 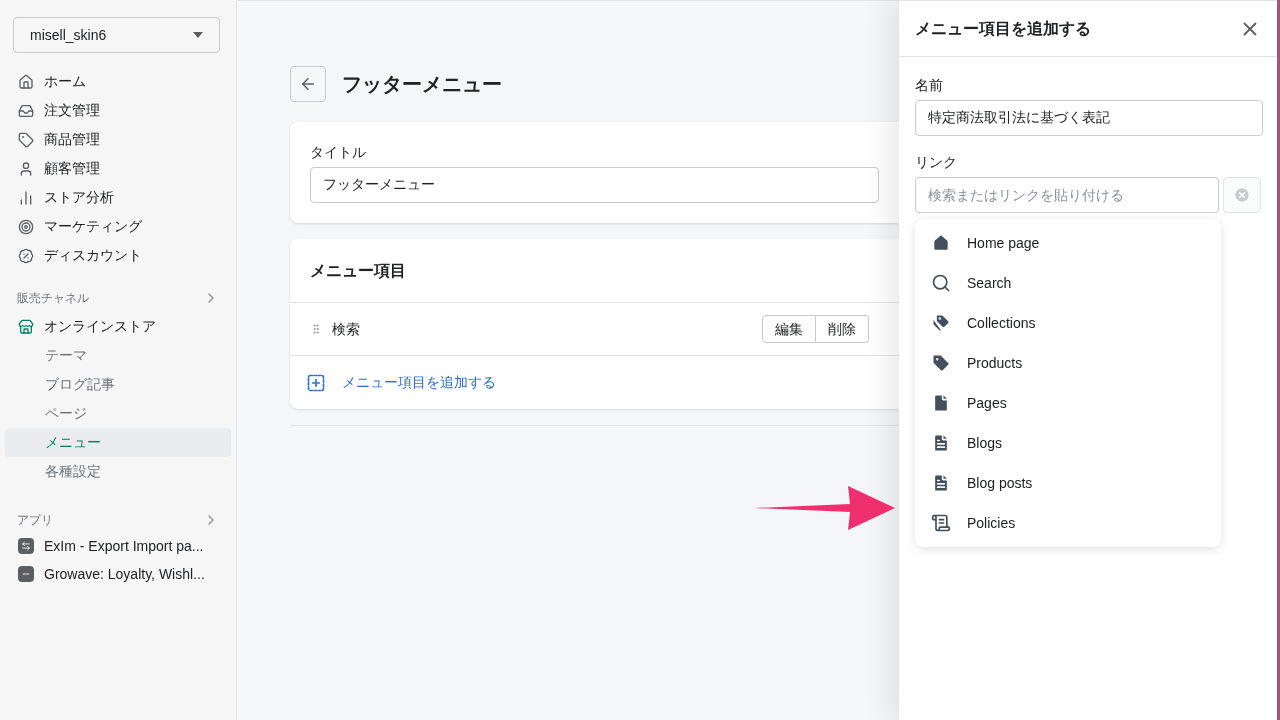 What do you see at coordinates (118, 326) in the screenshot?
I see `nav-item: オンラインストア` at bounding box center [118, 326].